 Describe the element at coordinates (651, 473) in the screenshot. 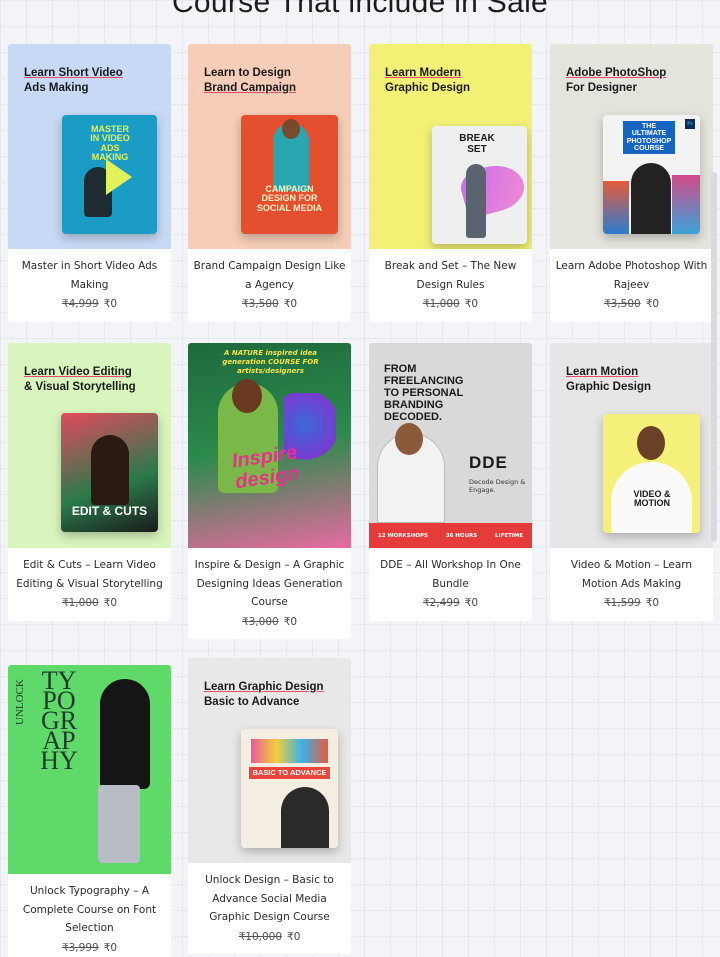

I see `course-poster: VIDEO & MOTION` at that location.